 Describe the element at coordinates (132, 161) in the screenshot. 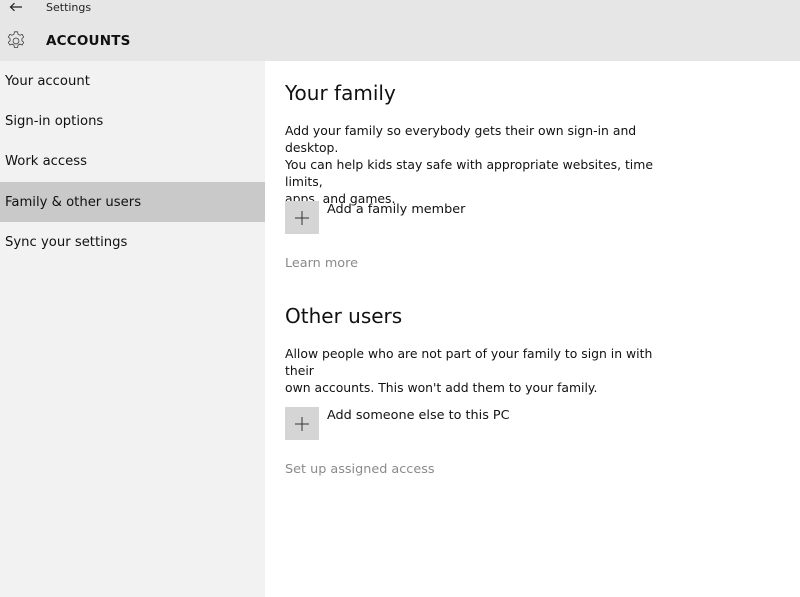

I see `sidebar-item-work-access: Work access` at that location.